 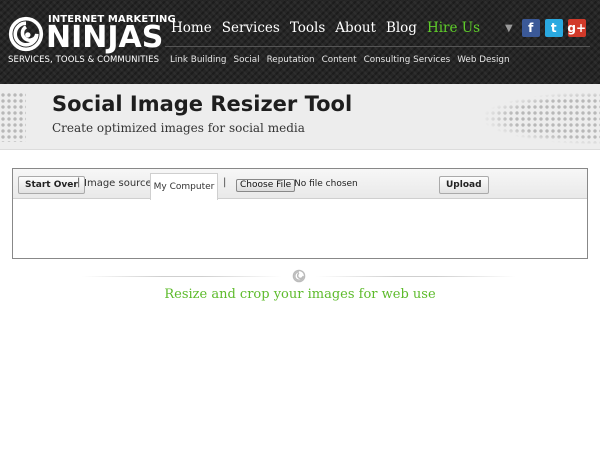 What do you see at coordinates (120, 183) in the screenshot?
I see `image-source-label: Image source:` at bounding box center [120, 183].